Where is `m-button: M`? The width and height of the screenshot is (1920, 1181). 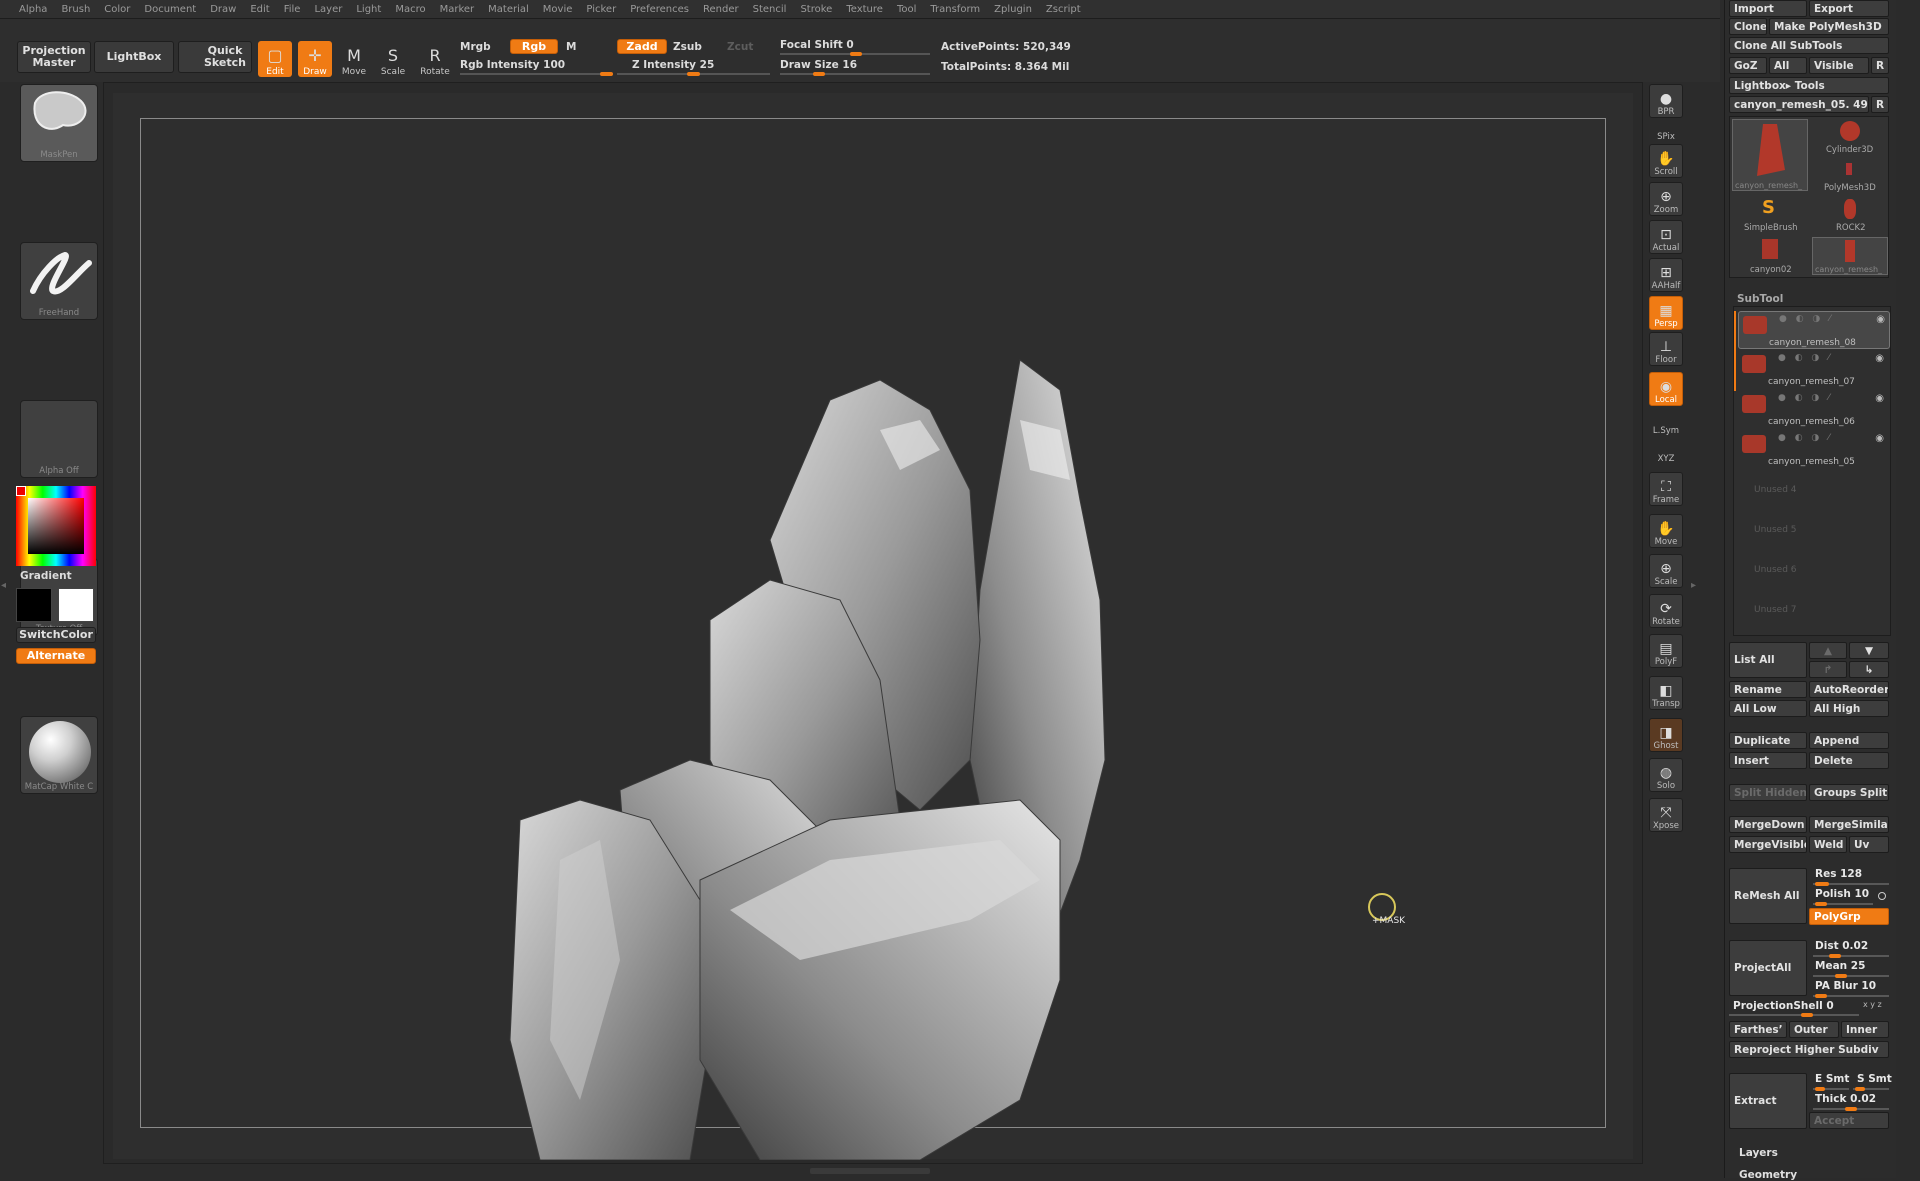
m-button: M is located at coordinates (571, 47).